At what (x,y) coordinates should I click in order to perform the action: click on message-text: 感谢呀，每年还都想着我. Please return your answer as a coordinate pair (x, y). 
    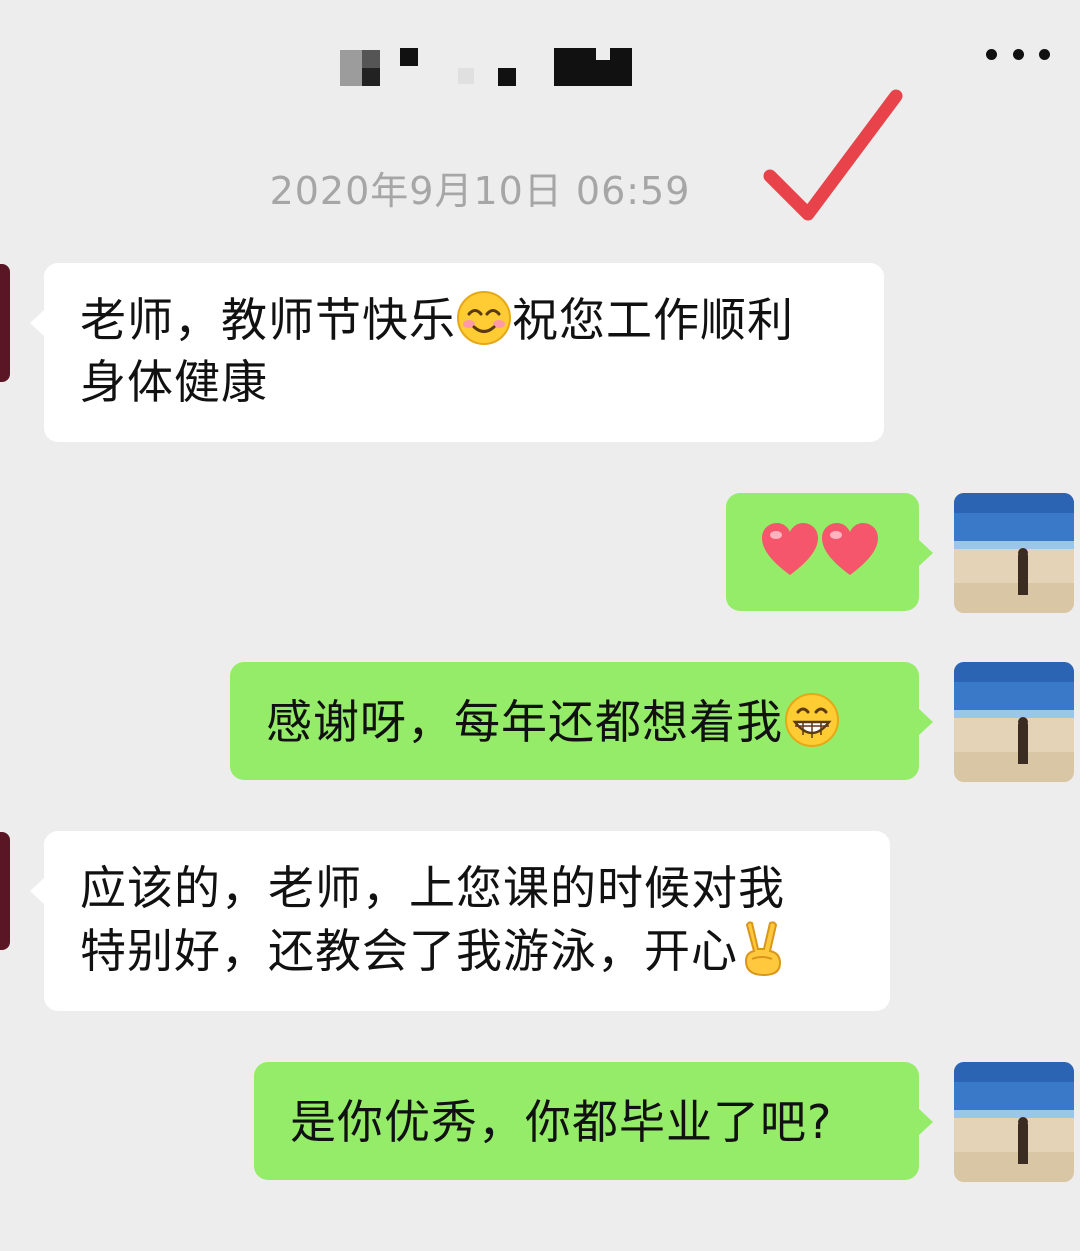
    Looking at the image, I should click on (524, 722).